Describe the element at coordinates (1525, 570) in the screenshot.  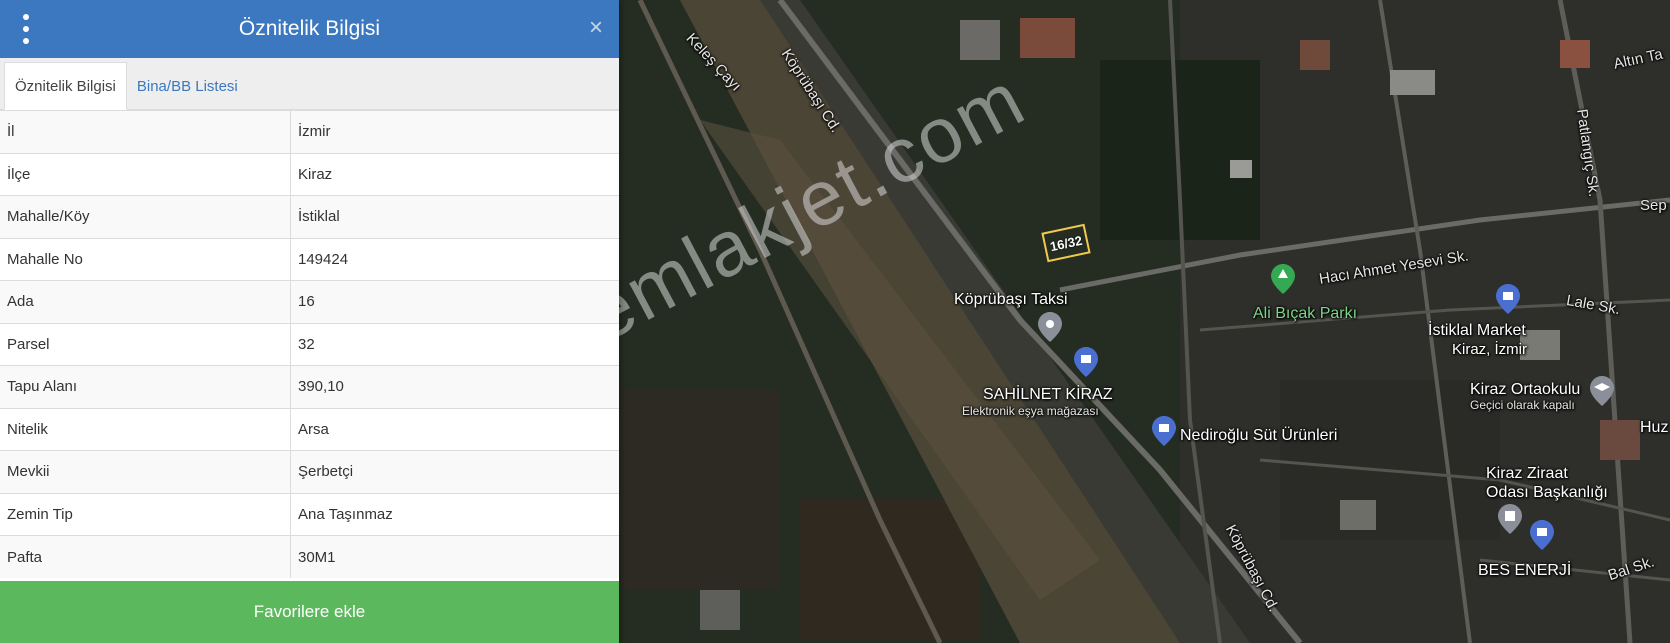
I see `map-label-bes-enerji: BES ENERJİ` at that location.